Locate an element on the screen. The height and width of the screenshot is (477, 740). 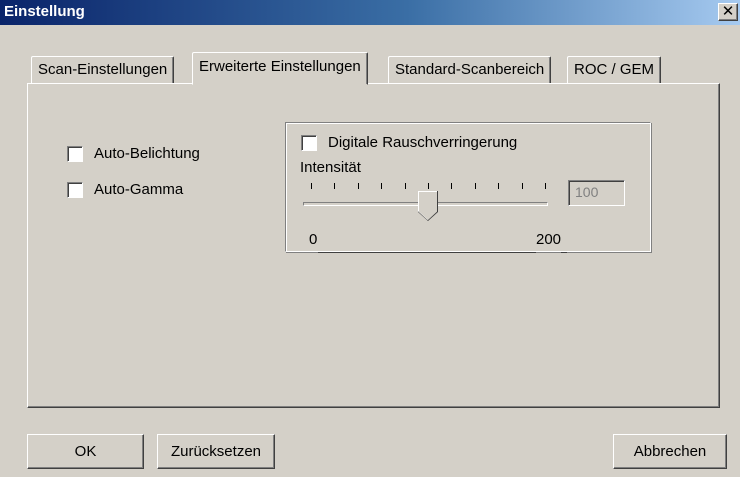
title-bar: Einstellung ✕ is located at coordinates (370, 12).